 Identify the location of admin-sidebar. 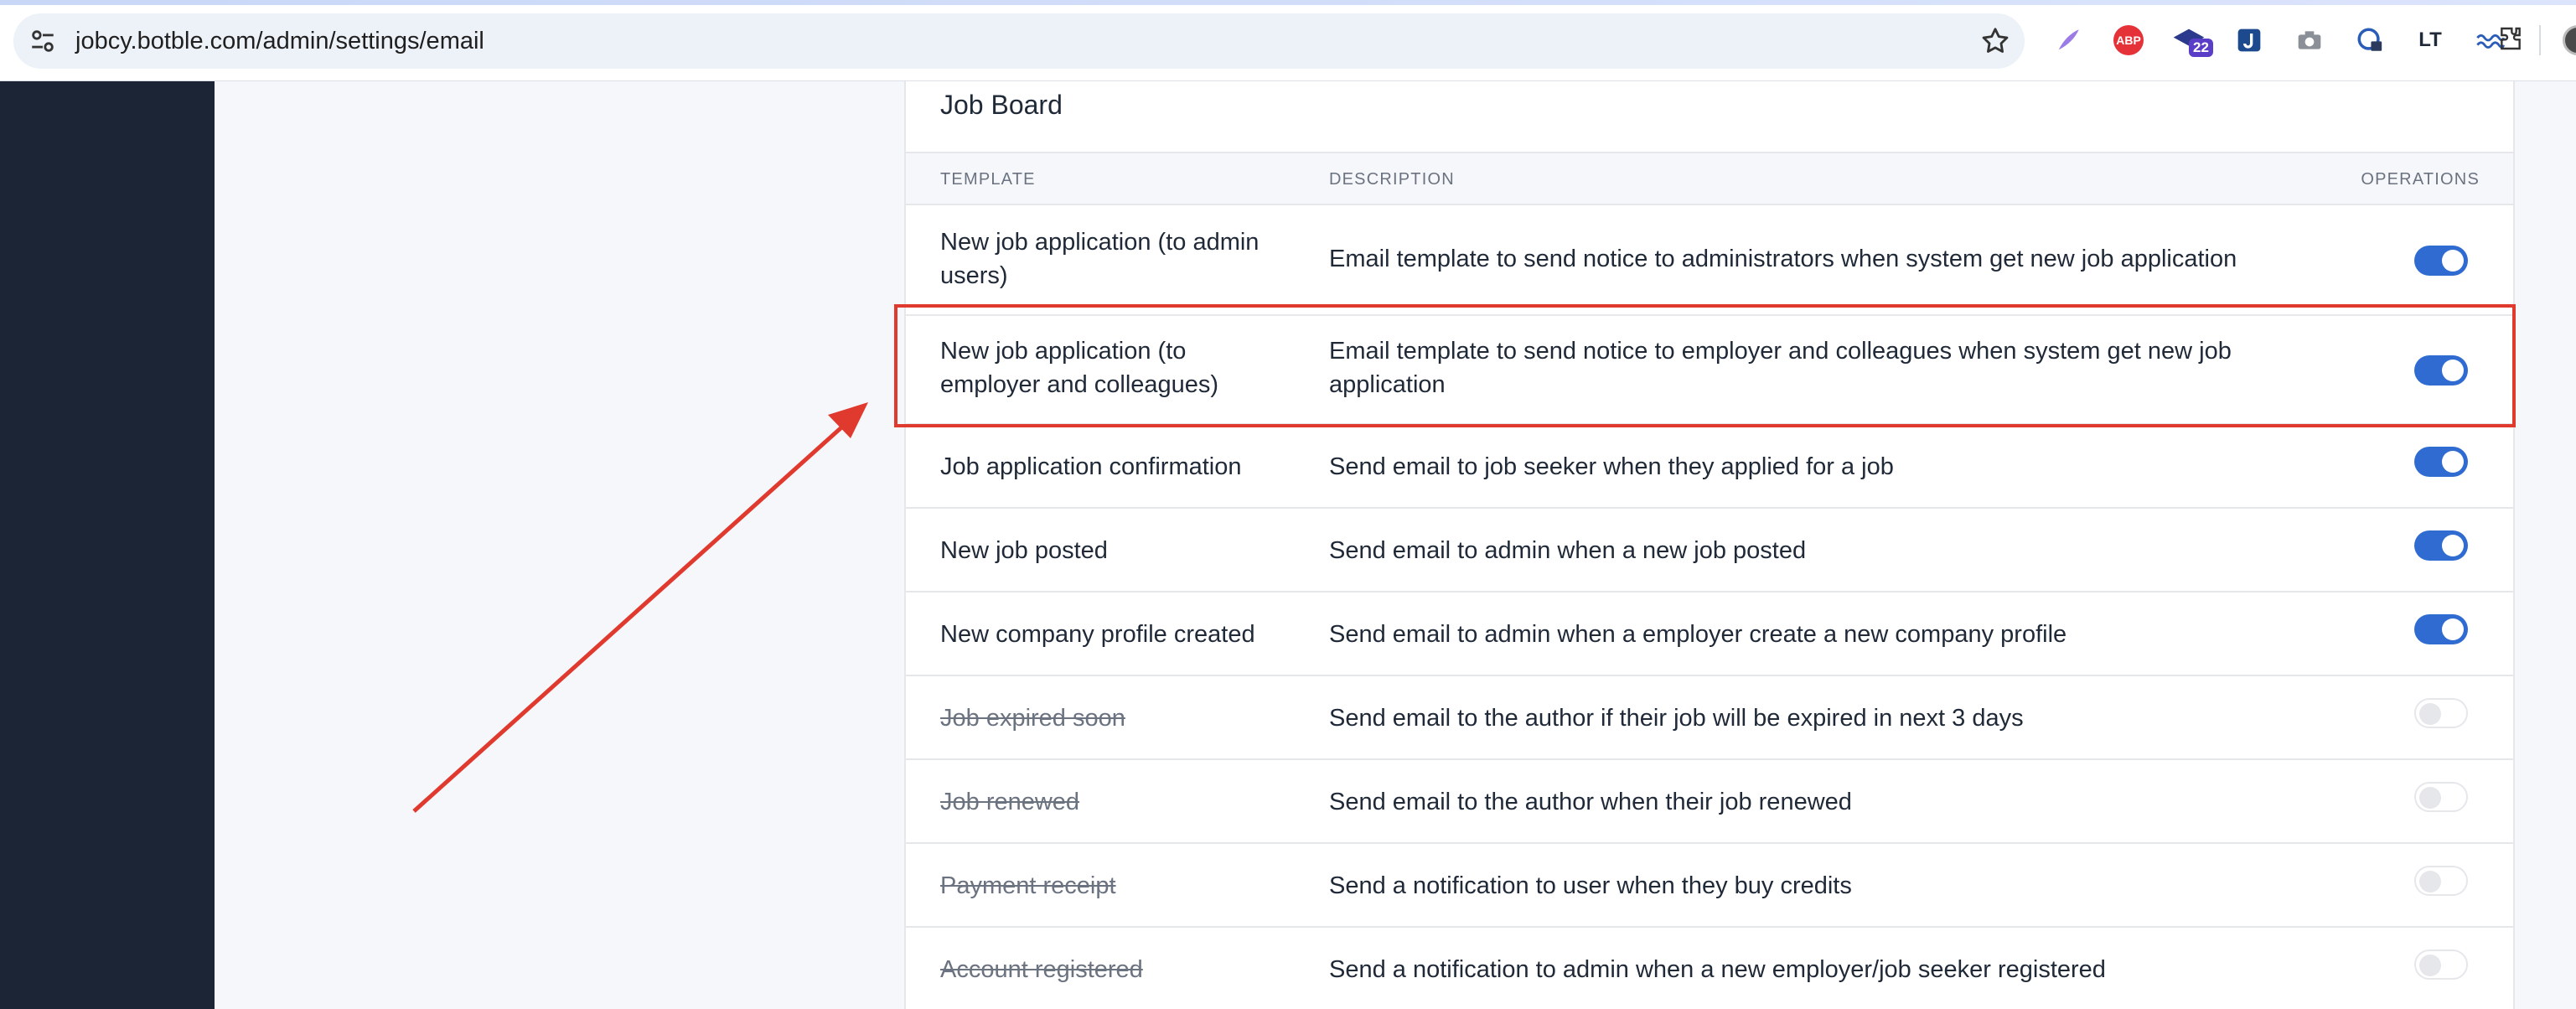
(107, 545).